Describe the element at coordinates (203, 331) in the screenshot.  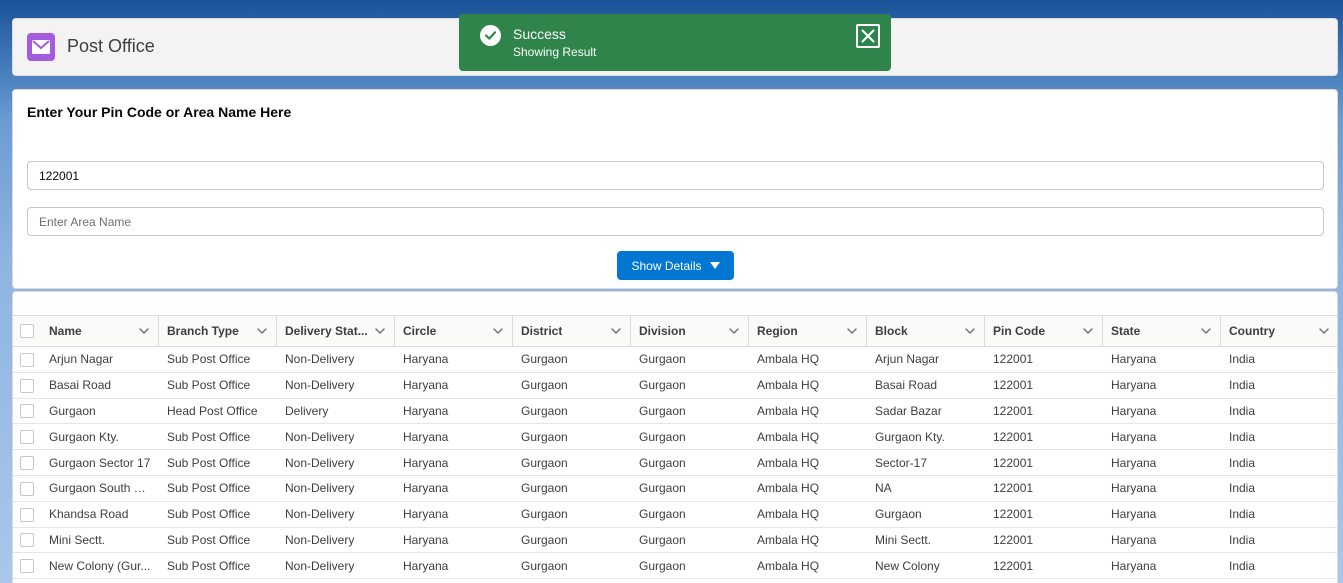
I see `column-header-label: Branch Type` at that location.